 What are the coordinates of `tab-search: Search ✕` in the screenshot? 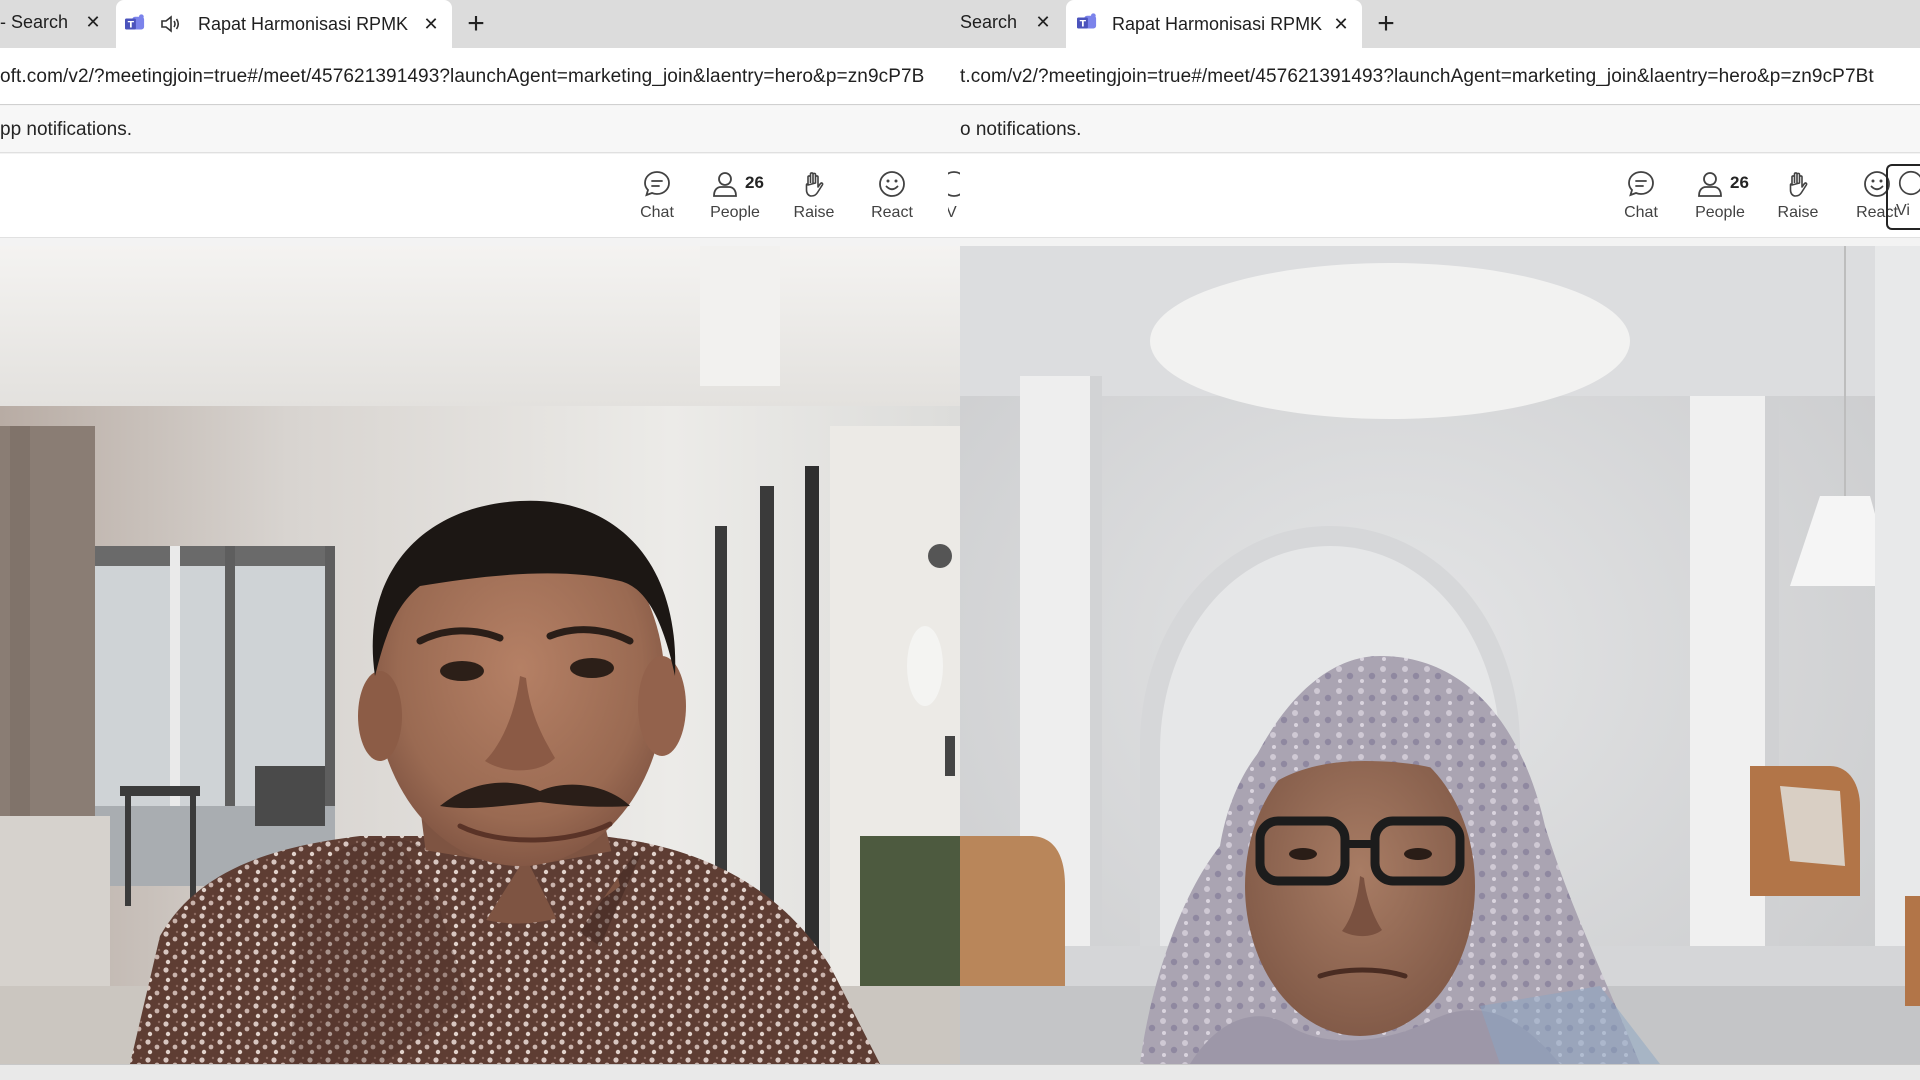 It's located at (1013, 22).